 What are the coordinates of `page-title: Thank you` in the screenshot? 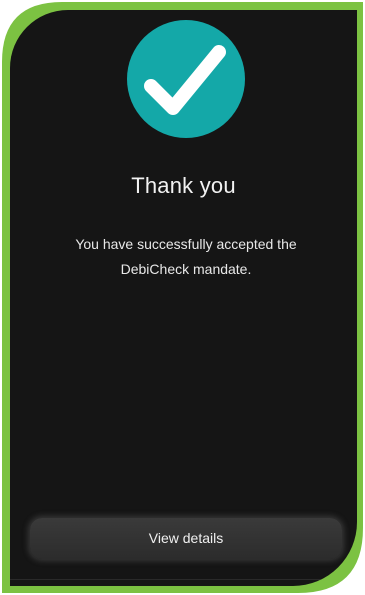 It's located at (183, 185).